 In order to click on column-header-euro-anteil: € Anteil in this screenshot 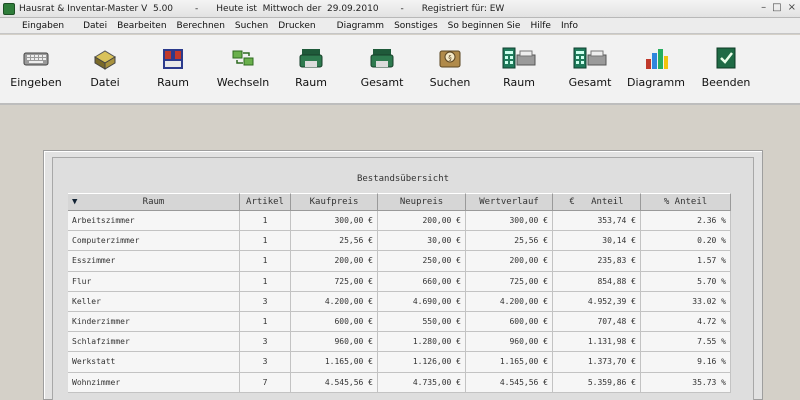, I will do `click(597, 202)`.